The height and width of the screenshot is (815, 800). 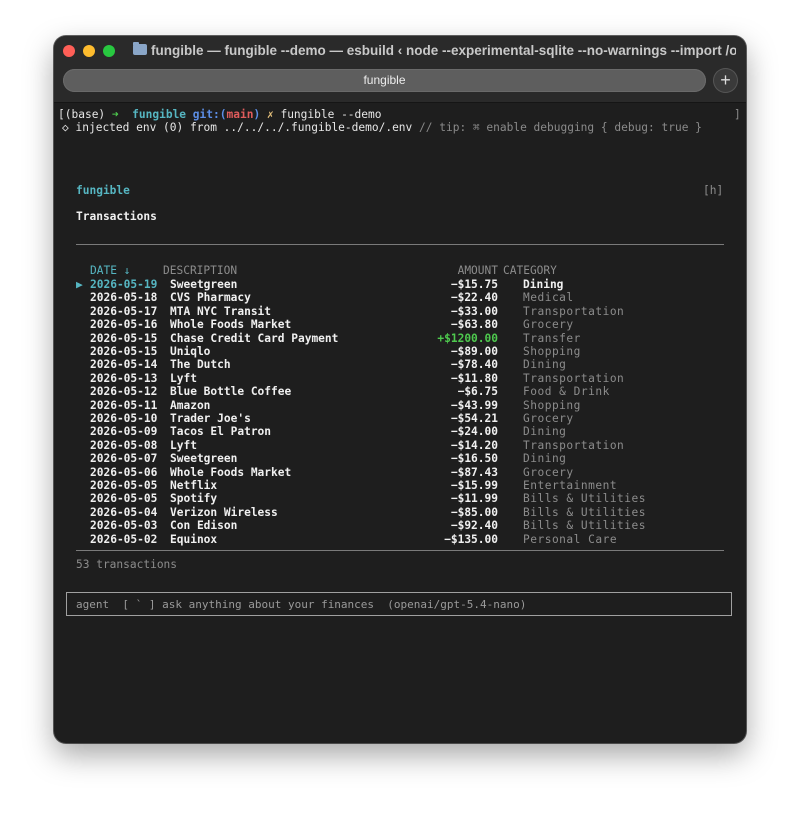 What do you see at coordinates (401, 297) in the screenshot?
I see `table-row: 2026-05-18 CVS Pharmacy −$22.40 Medical` at bounding box center [401, 297].